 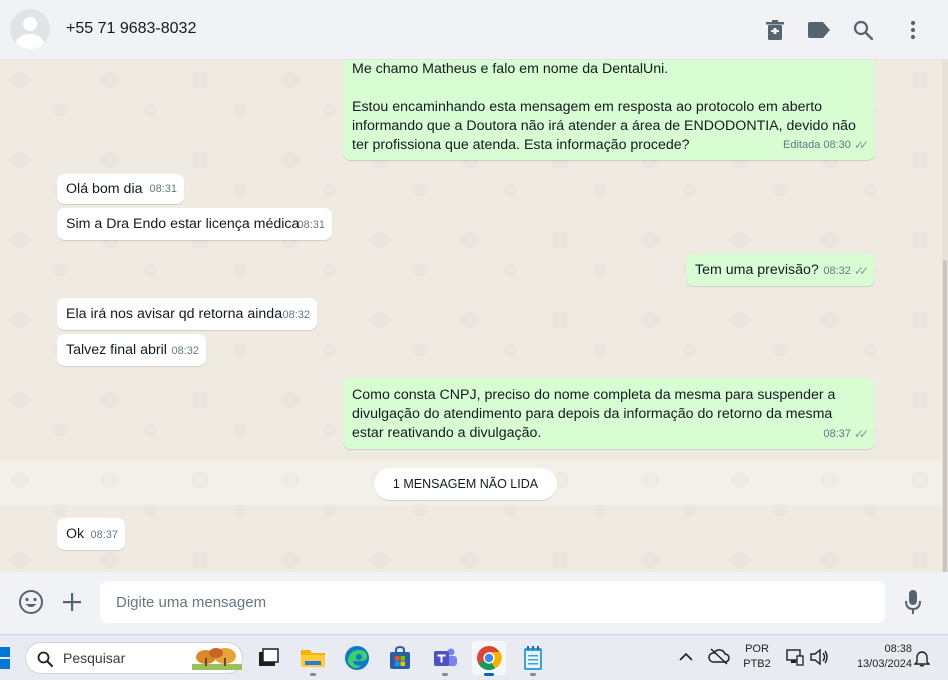 I want to click on message-outgoing: Tem uma previsão? 08:32 ✓✓, so click(x=780, y=270).